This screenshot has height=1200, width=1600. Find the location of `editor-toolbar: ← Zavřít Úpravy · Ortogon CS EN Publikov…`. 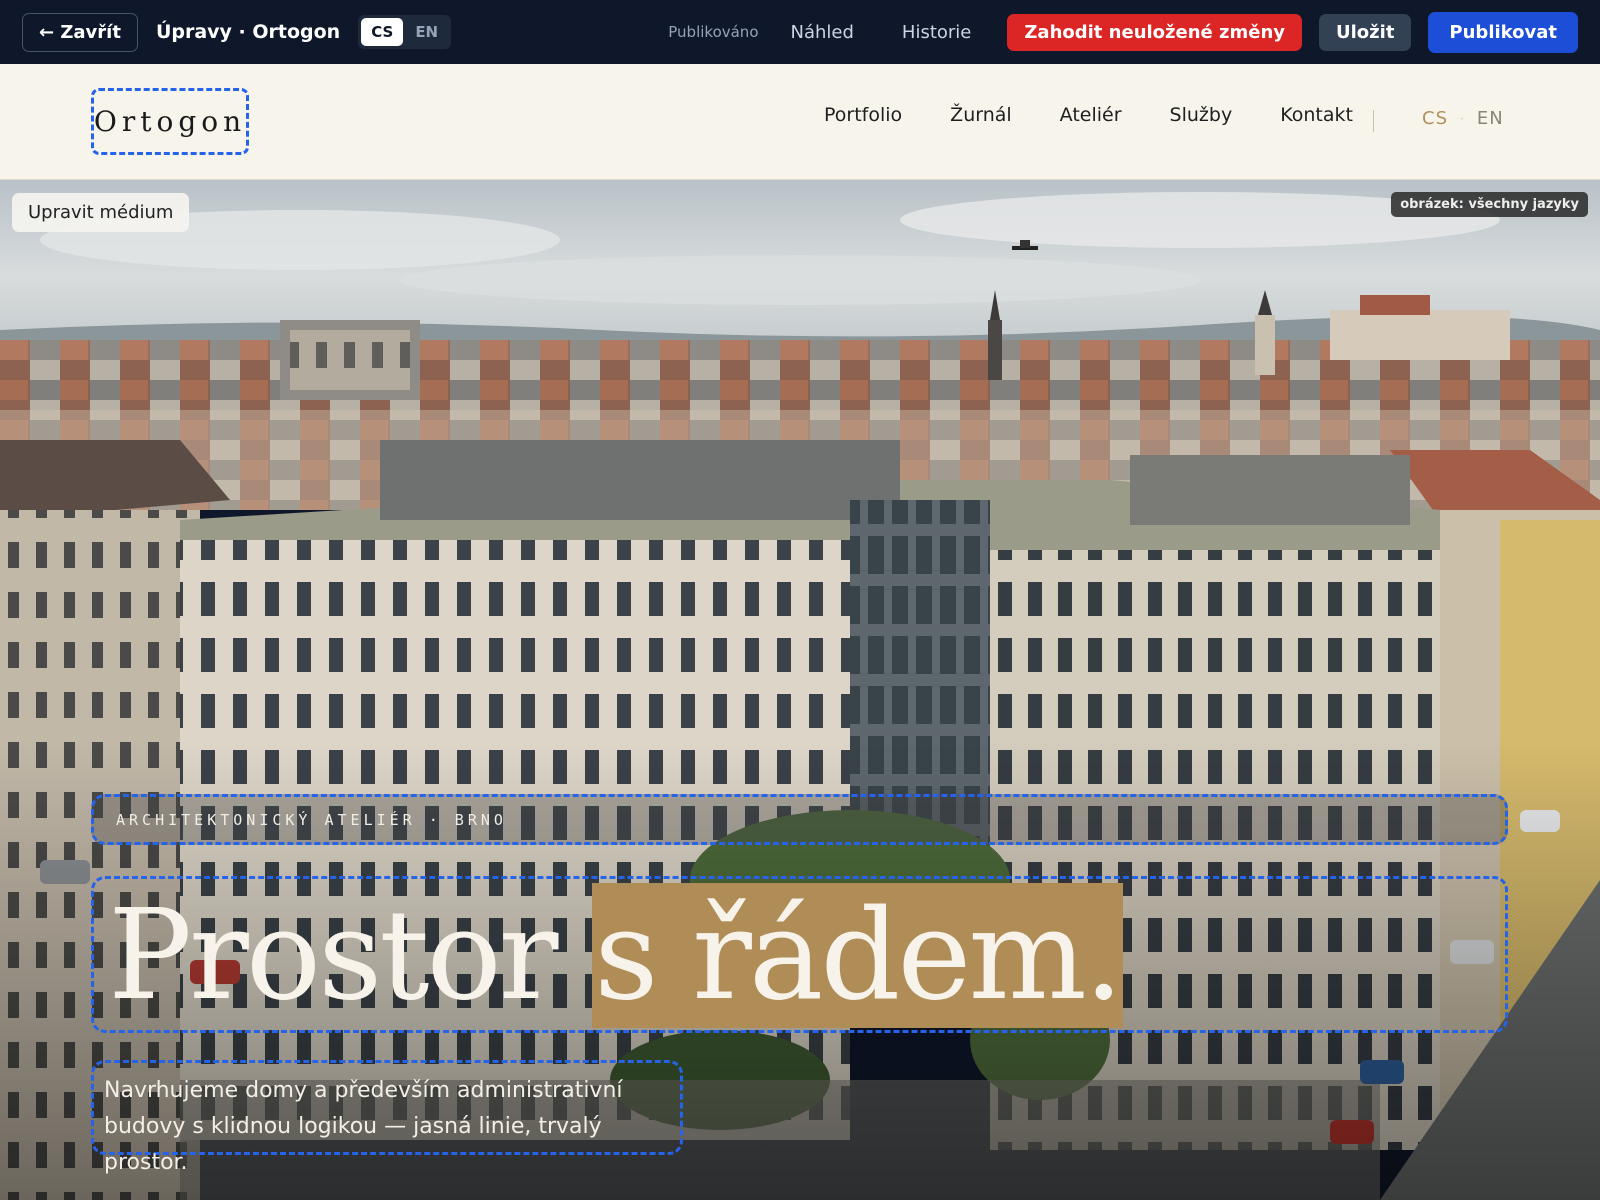

editor-toolbar: ← Zavřít Úpravy · Ortogon CS EN Publikov… is located at coordinates (800, 32).